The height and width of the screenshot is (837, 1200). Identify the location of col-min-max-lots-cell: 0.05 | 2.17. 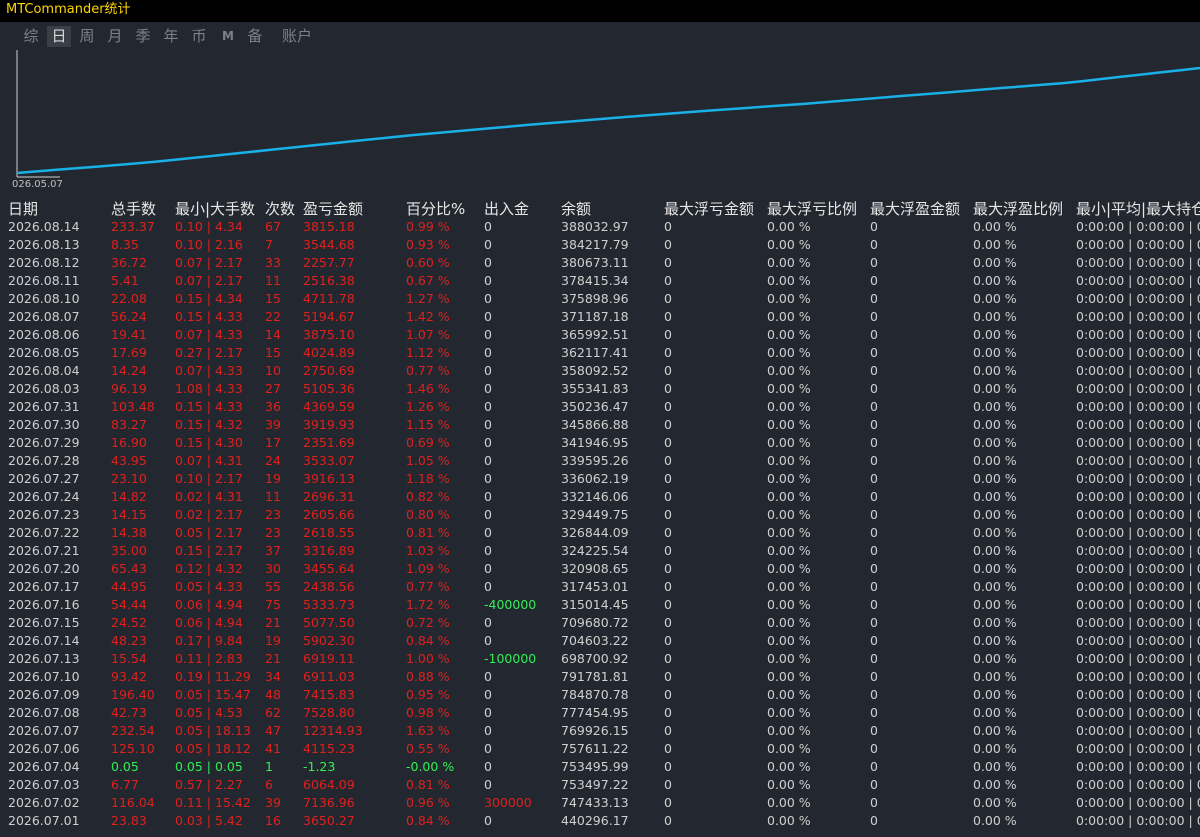
(209, 532).